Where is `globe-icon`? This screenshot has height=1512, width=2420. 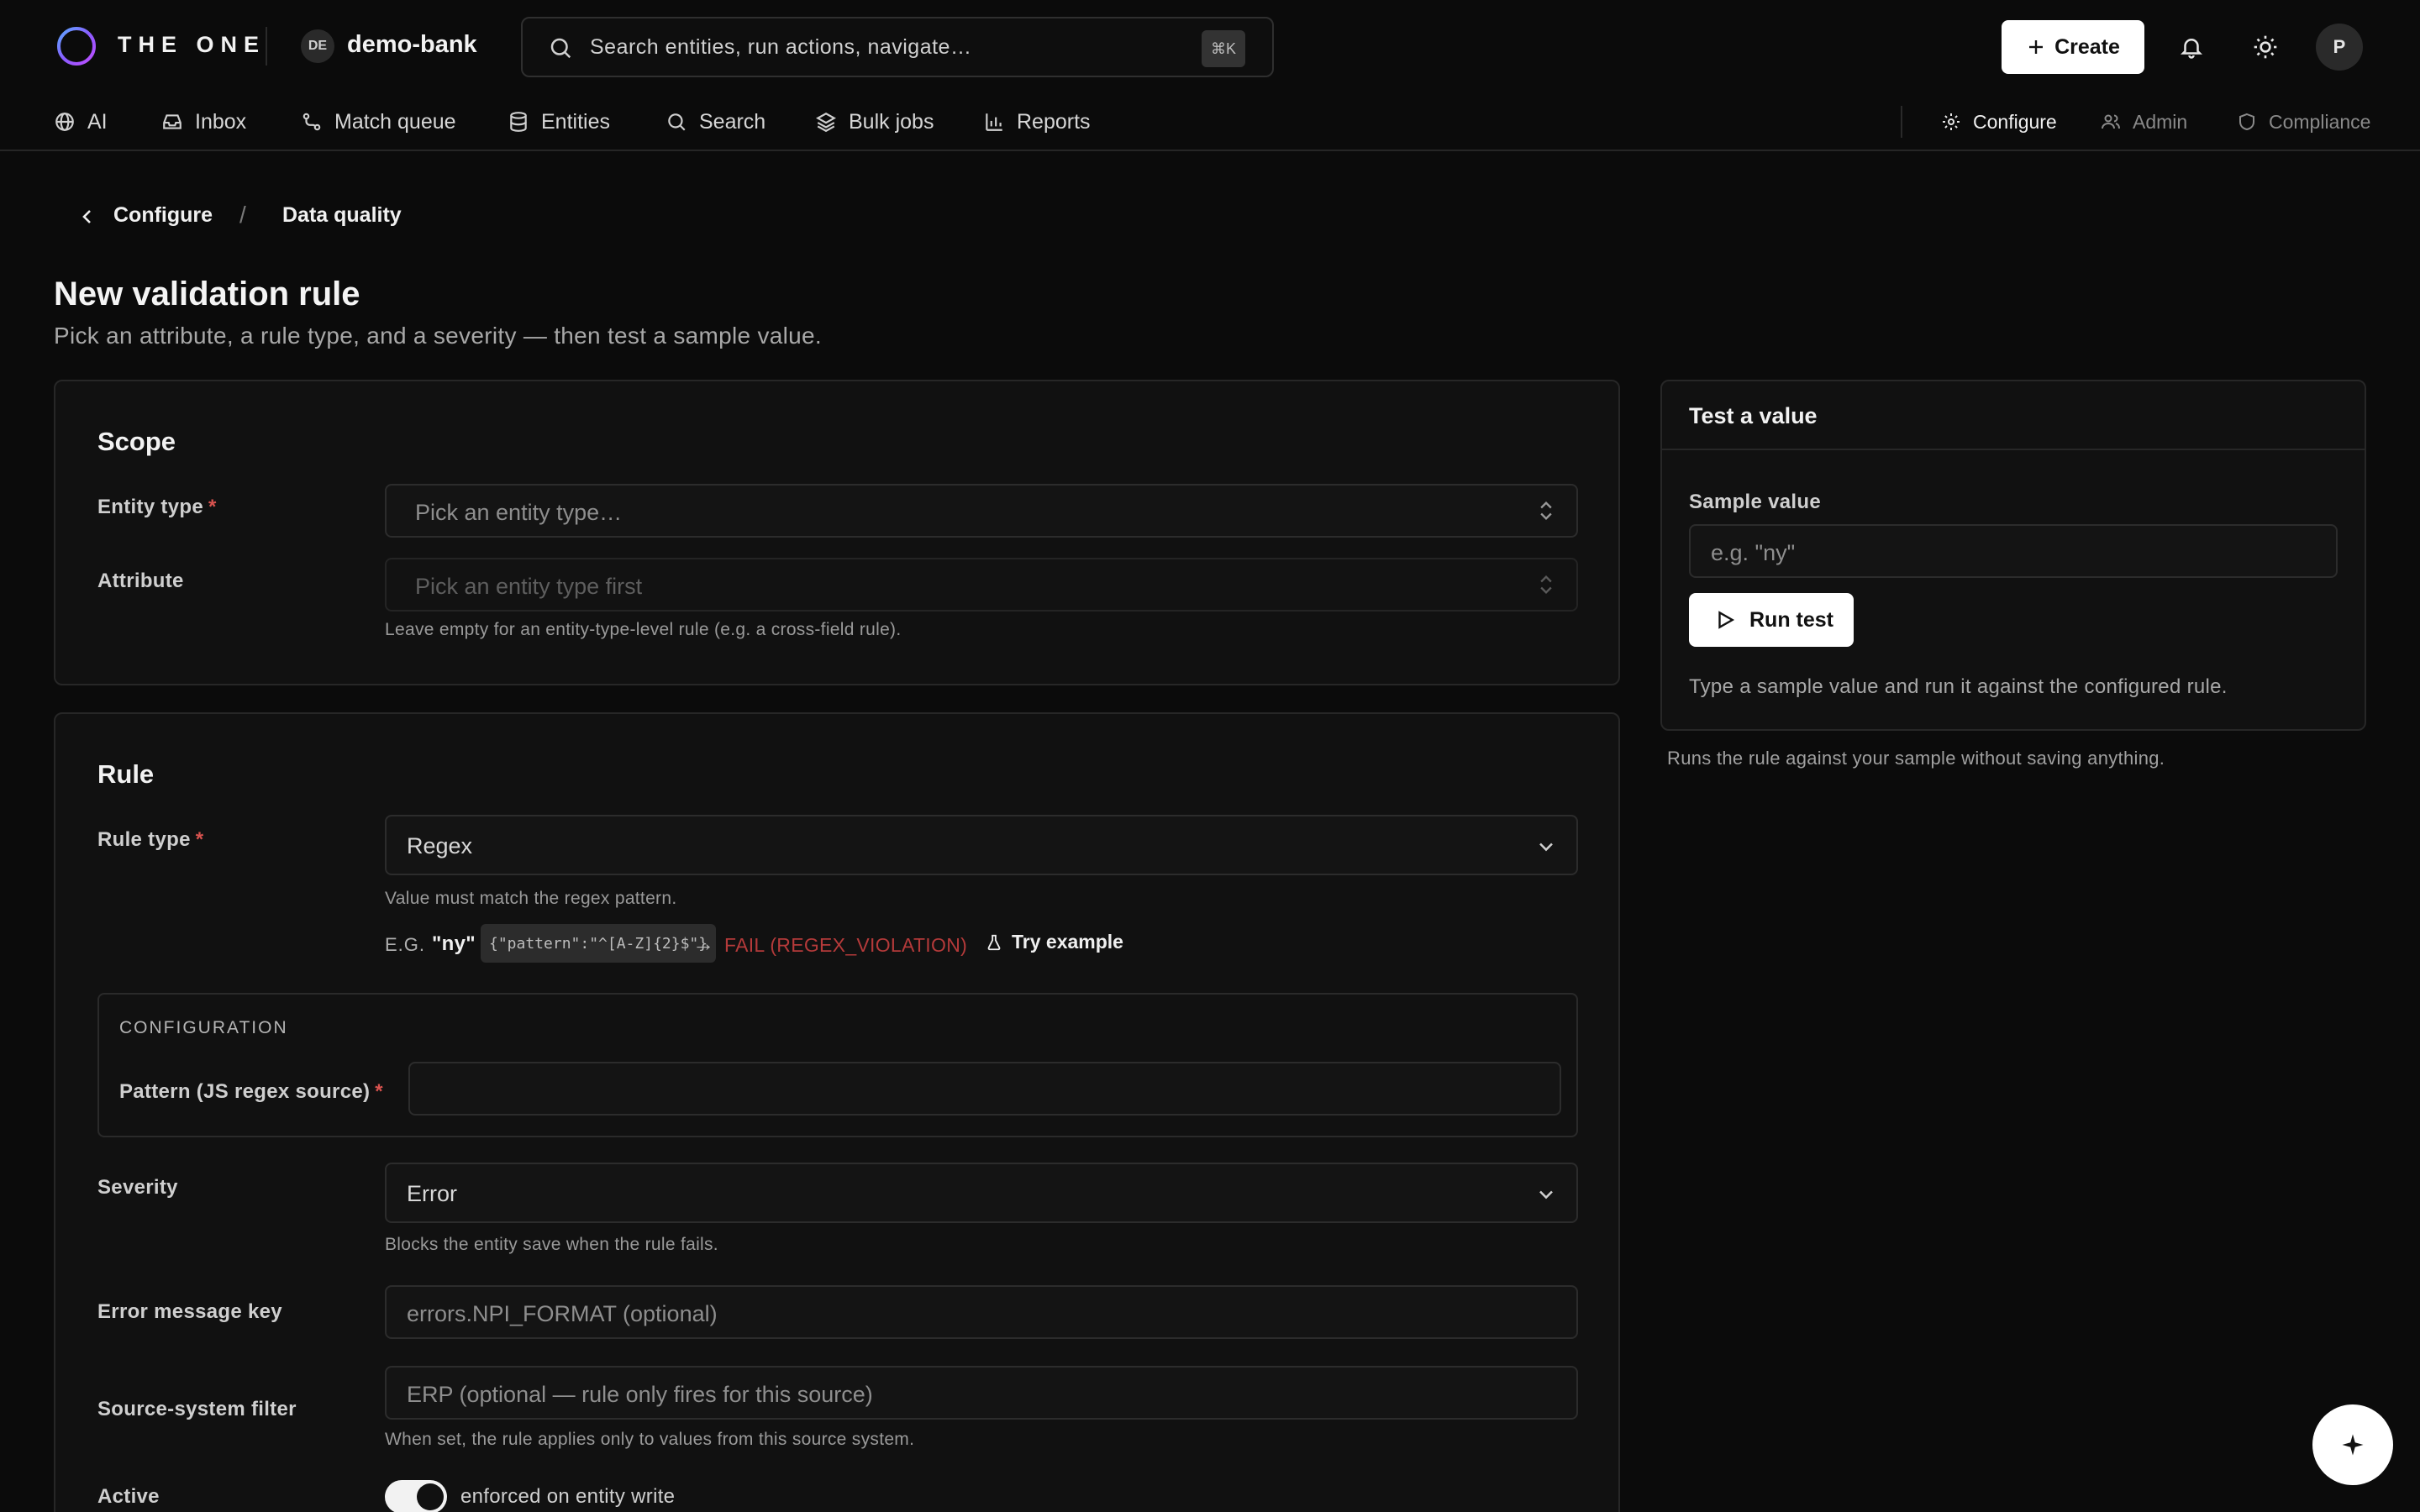 globe-icon is located at coordinates (64, 122).